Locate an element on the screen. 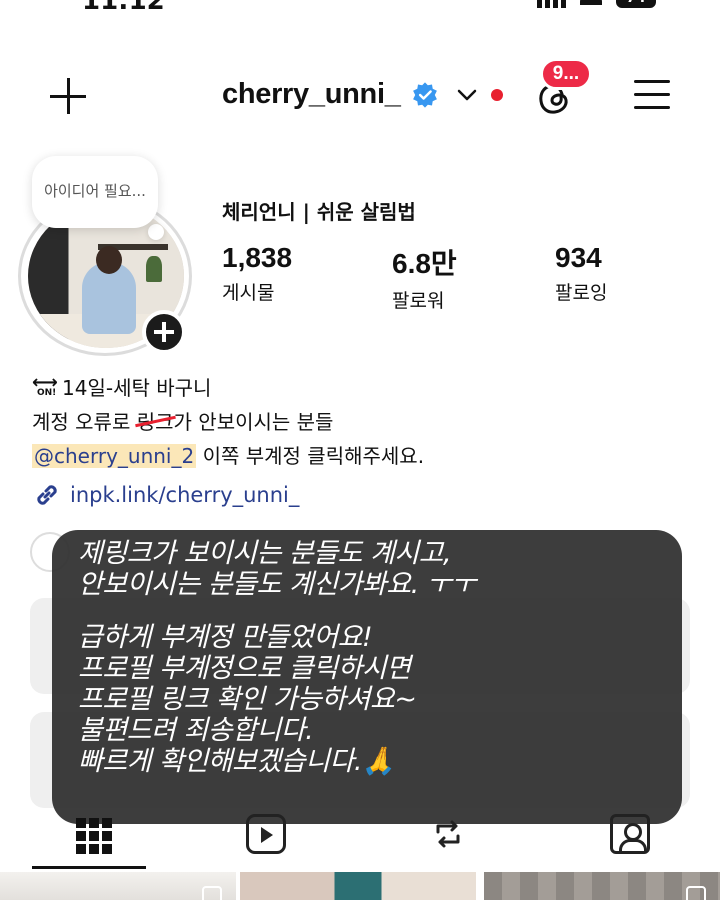  chevron-down-icon is located at coordinates (467, 95).